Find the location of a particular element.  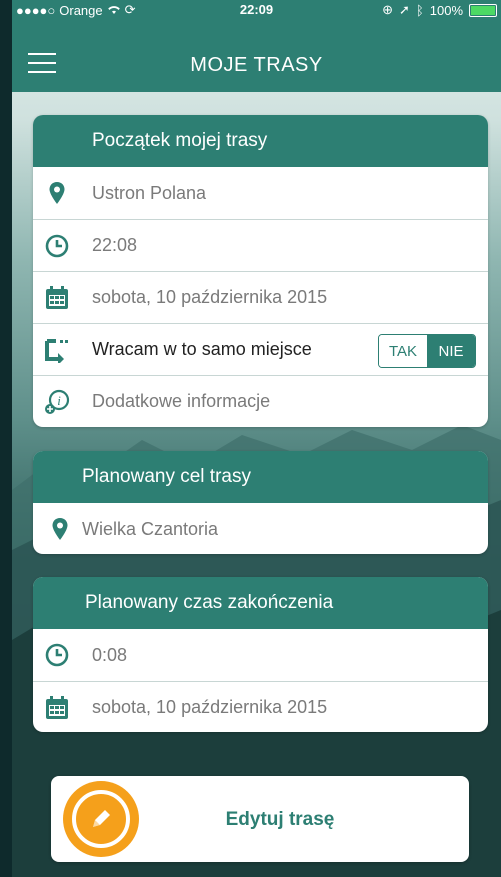

start-card-title: Początek mojej trasy is located at coordinates (260, 141).